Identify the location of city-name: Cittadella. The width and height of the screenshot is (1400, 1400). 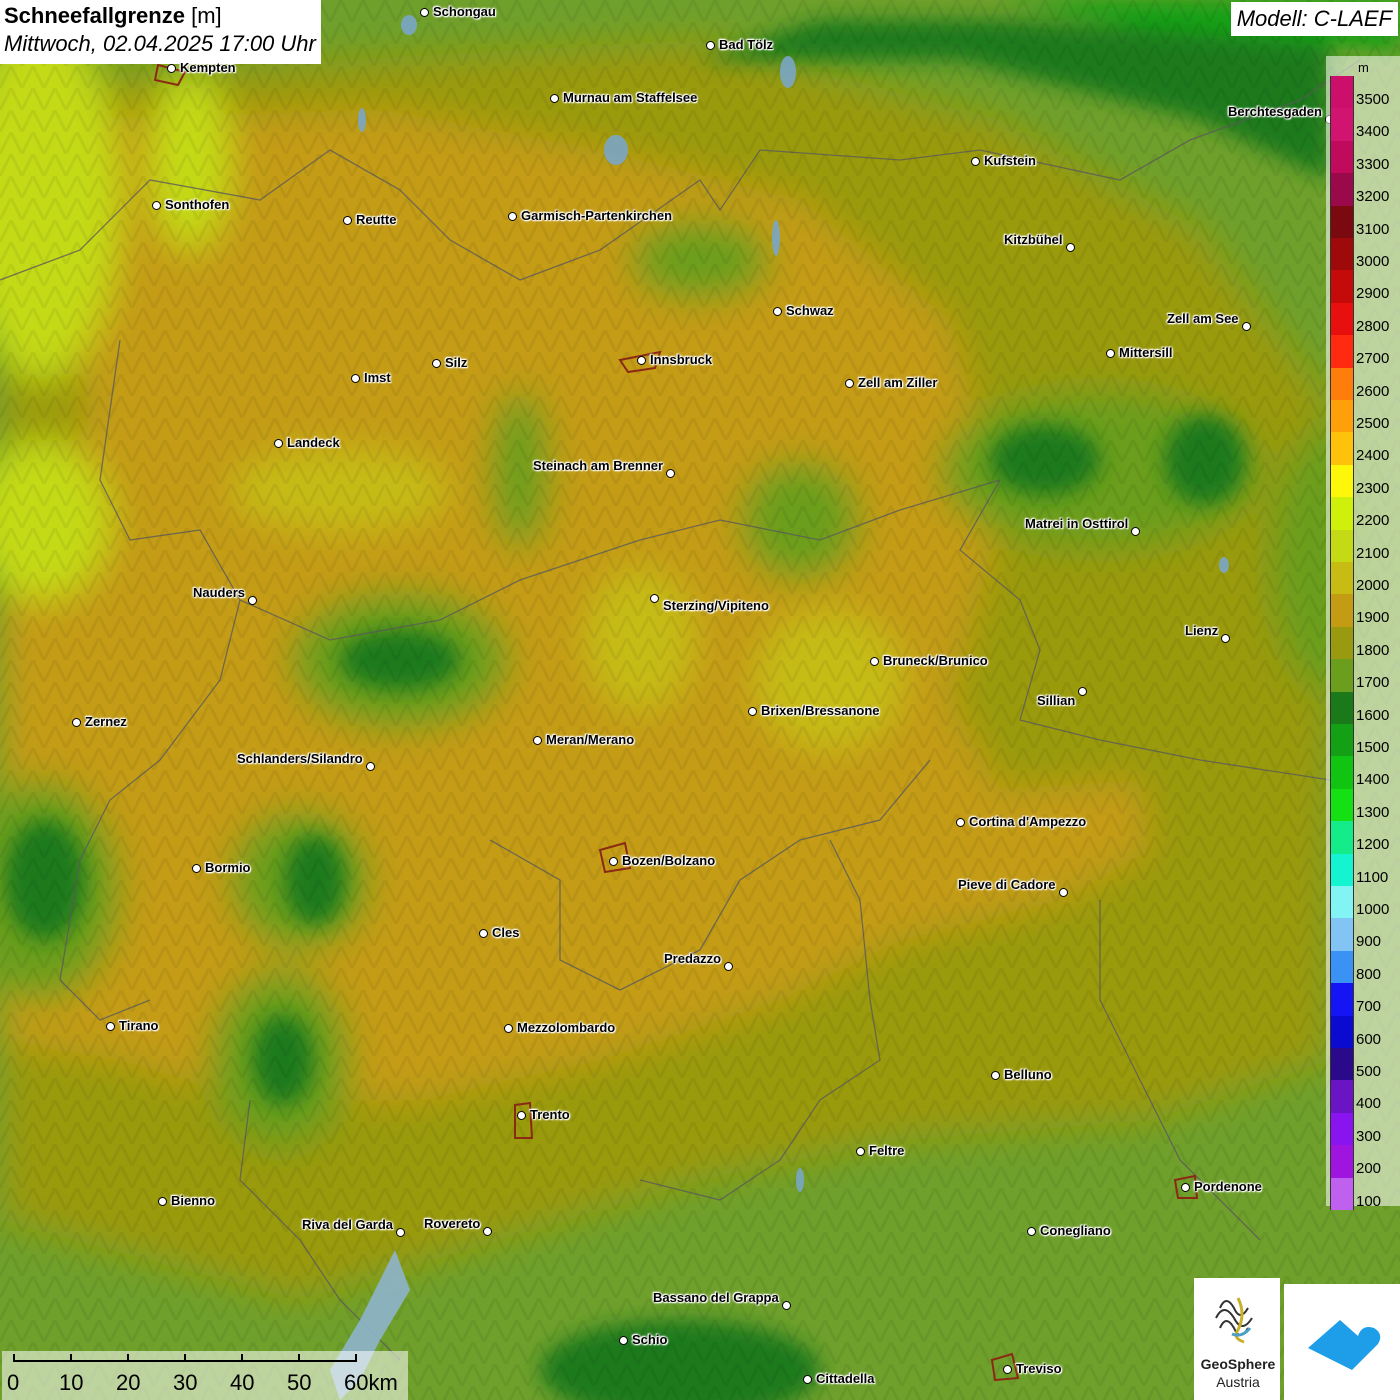
(845, 1378).